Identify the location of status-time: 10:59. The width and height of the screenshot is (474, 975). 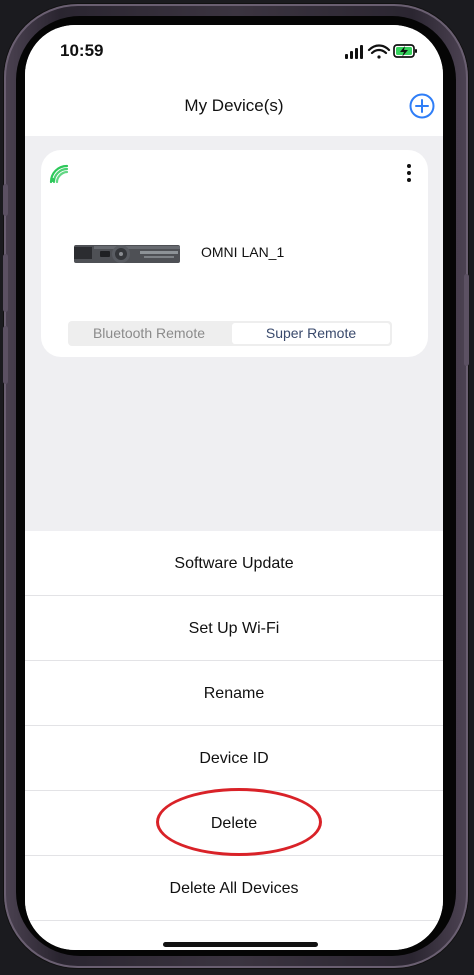
(82, 50).